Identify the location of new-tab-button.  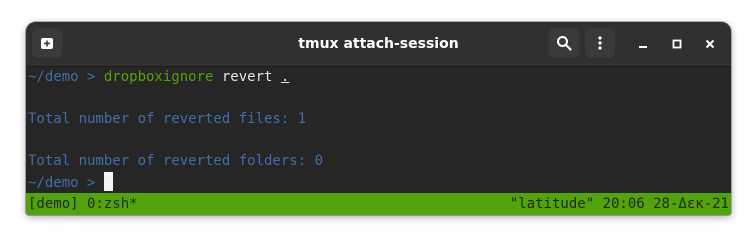
(47, 43).